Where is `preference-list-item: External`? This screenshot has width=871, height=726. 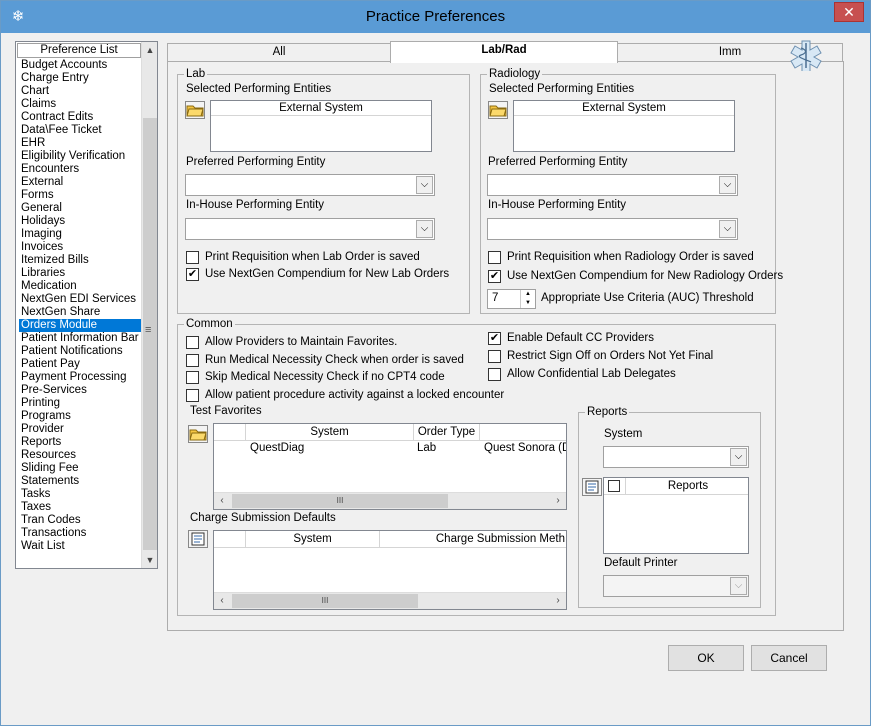
preference-list-item: External is located at coordinates (80, 182).